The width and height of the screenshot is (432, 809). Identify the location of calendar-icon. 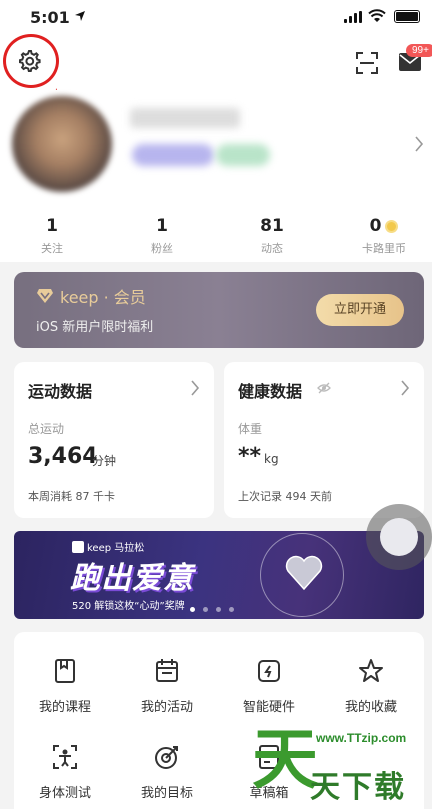
(167, 670).